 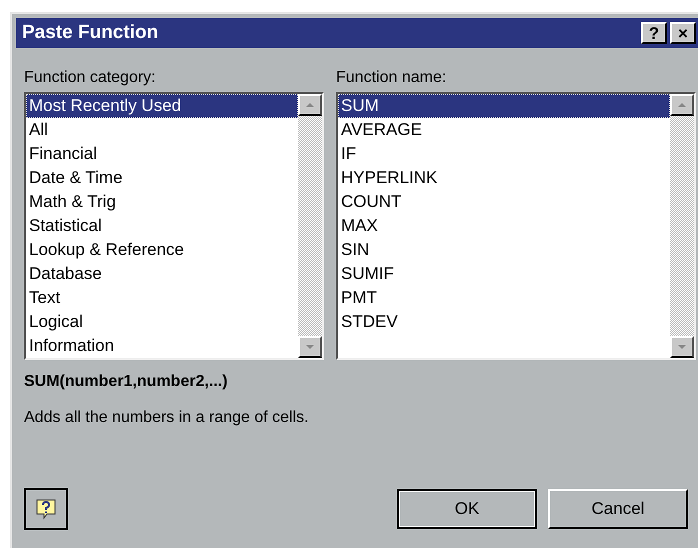 I want to click on list-item: SIN, so click(x=504, y=250).